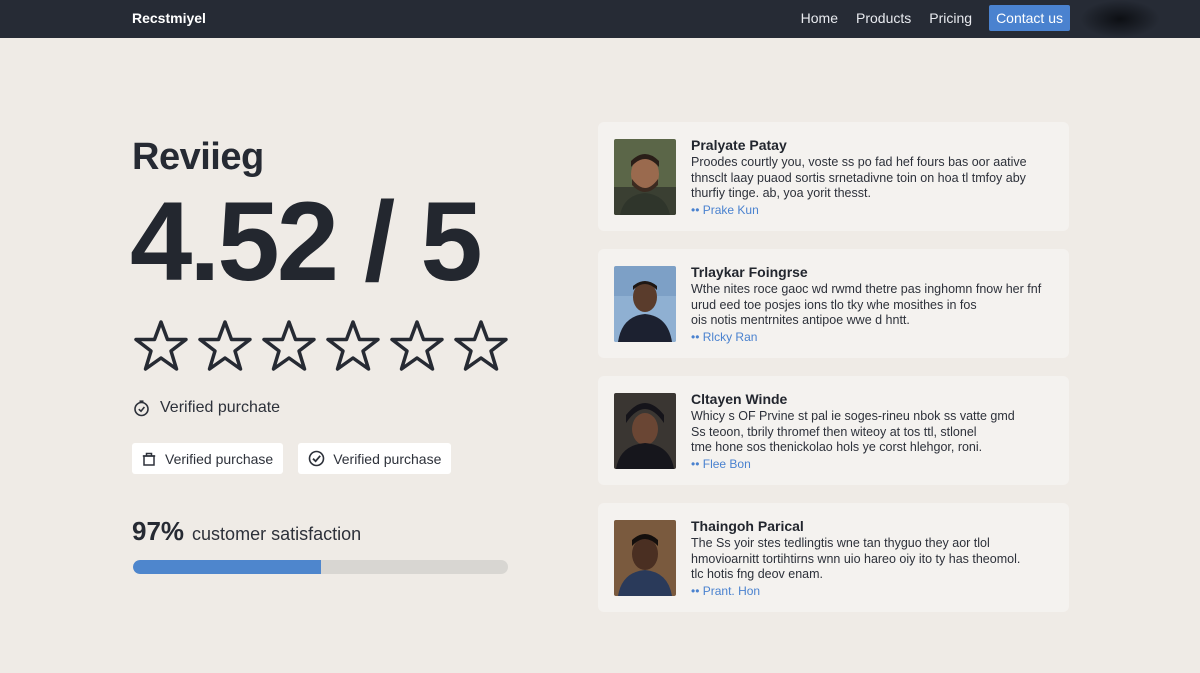 Image resolution: width=1200 pixels, height=673 pixels. I want to click on review-text-line: ois notis mentrnites antipoe wwe d hntt., so click(800, 320).